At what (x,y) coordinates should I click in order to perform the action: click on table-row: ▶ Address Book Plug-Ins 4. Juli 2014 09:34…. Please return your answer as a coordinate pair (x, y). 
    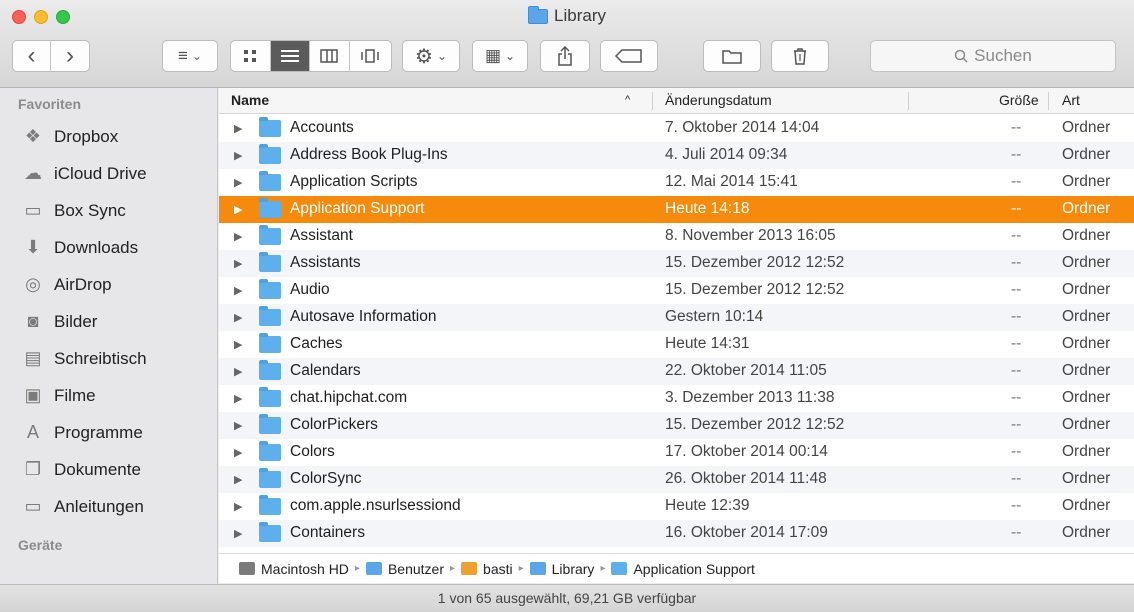
    Looking at the image, I should click on (676, 155).